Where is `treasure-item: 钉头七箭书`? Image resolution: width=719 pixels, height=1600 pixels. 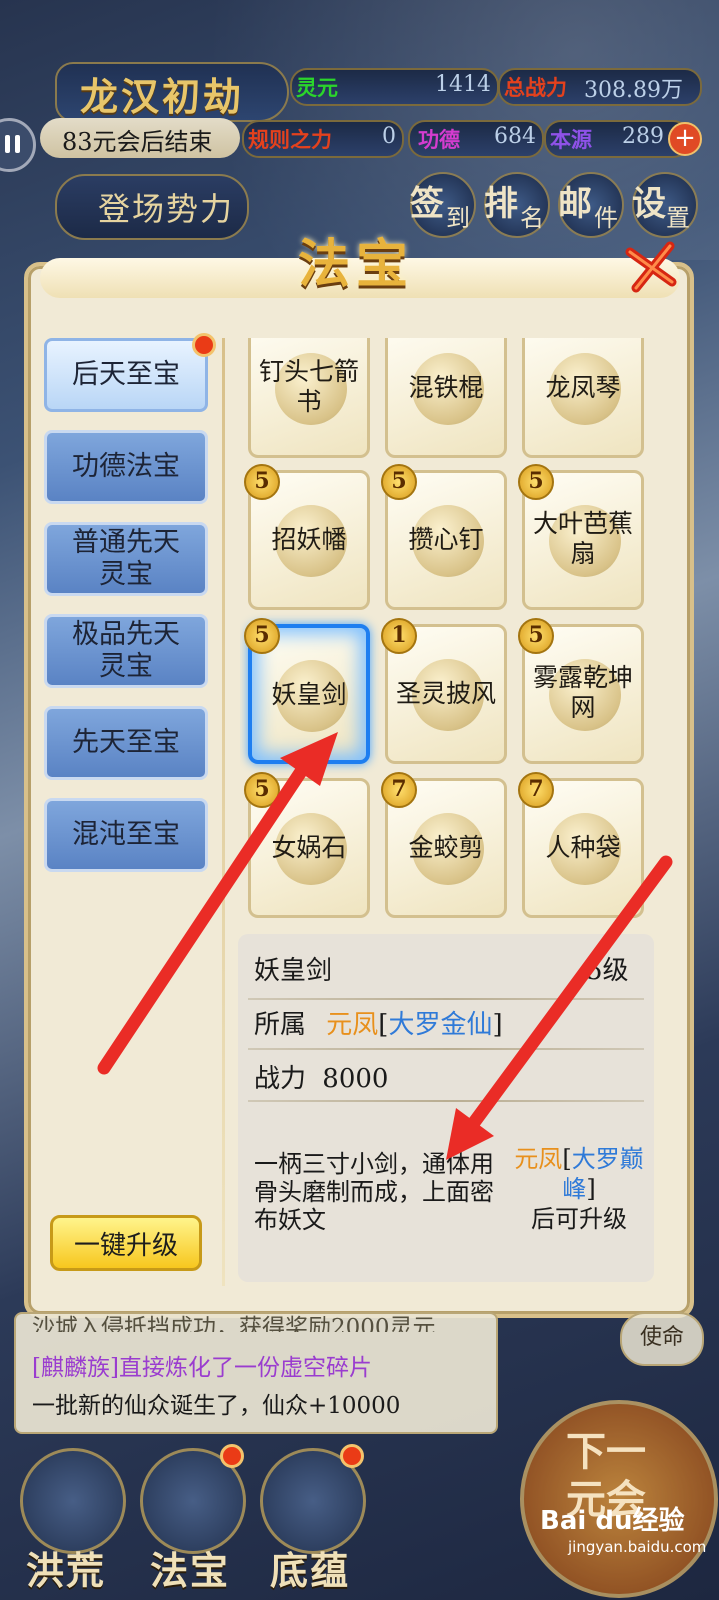 treasure-item: 钉头七箭书 is located at coordinates (309, 398).